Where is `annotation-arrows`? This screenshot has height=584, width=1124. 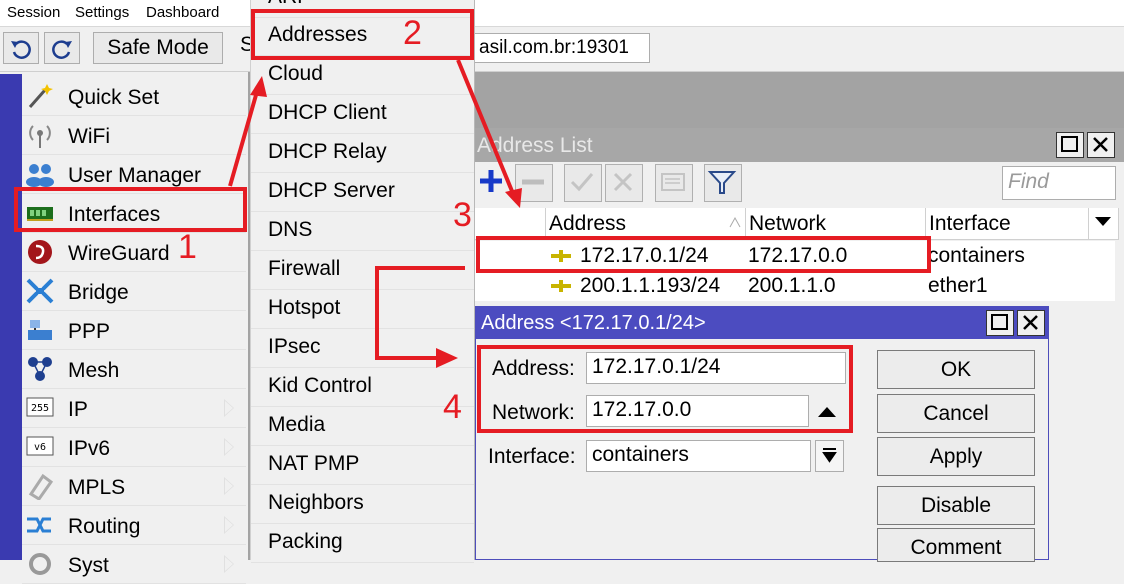
annotation-arrows is located at coordinates (375, 213).